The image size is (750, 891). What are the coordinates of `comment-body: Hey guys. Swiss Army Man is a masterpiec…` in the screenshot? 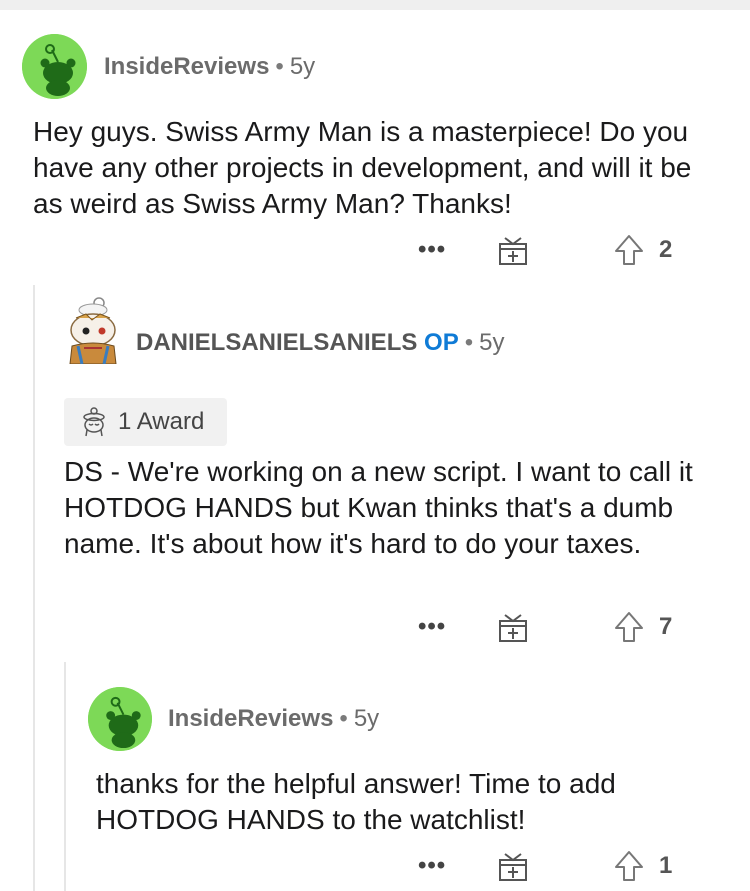 It's located at (362, 167).